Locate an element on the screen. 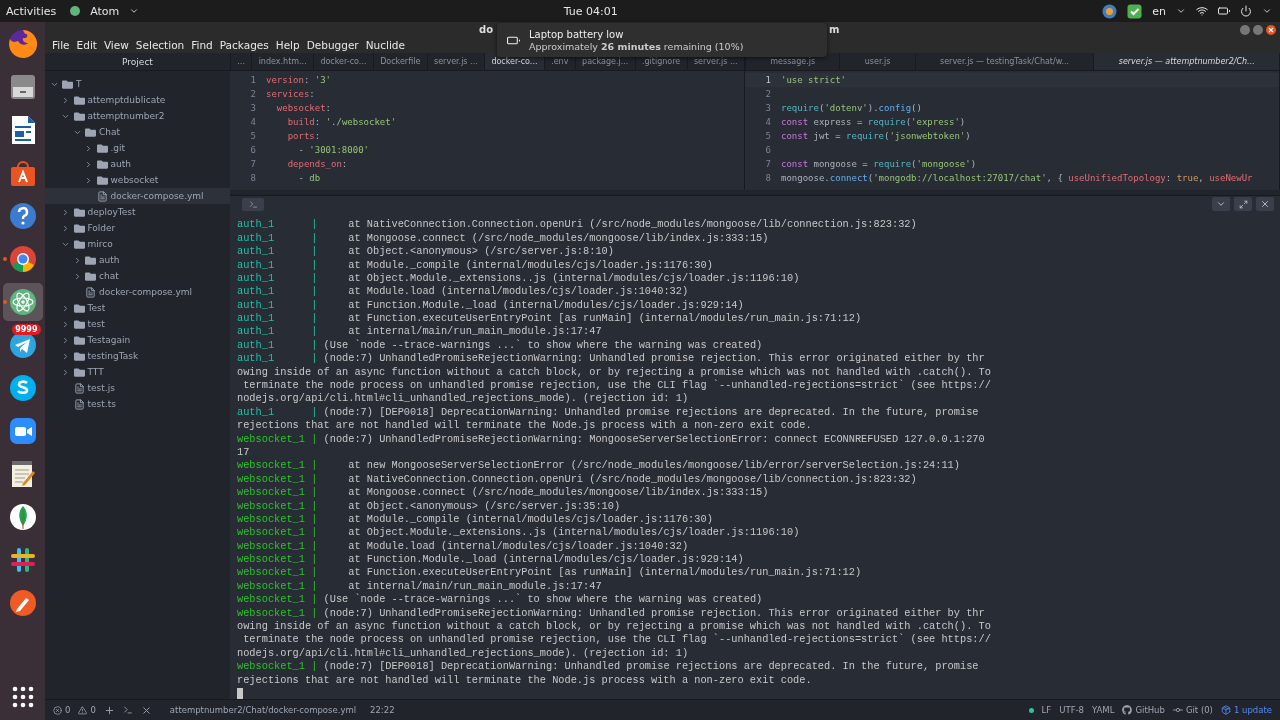  tree-item: chat is located at coordinates (137, 276).